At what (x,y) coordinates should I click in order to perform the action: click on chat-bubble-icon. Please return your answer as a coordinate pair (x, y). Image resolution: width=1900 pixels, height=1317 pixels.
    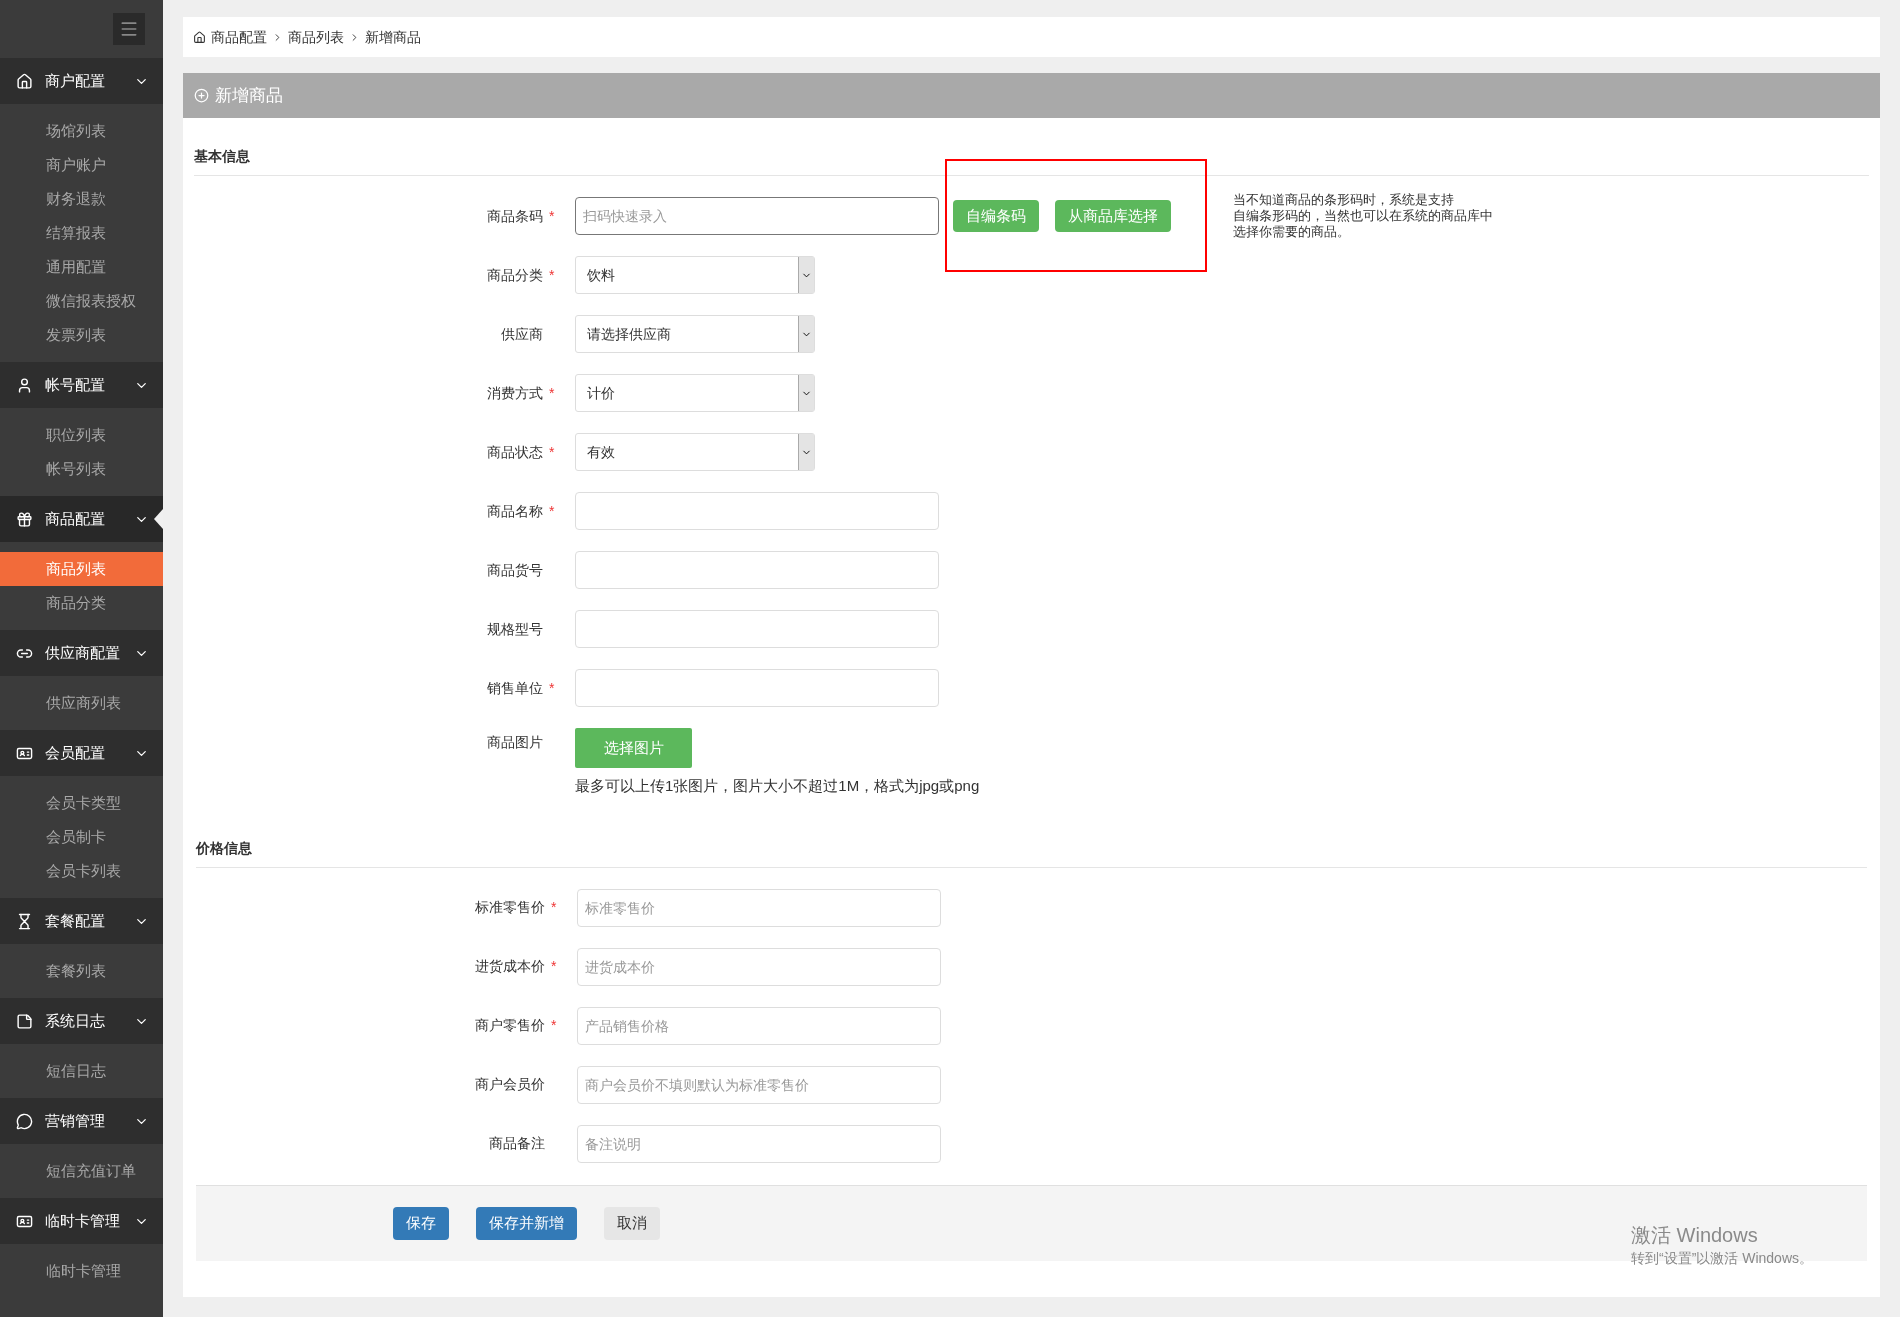
    Looking at the image, I should click on (24, 1121).